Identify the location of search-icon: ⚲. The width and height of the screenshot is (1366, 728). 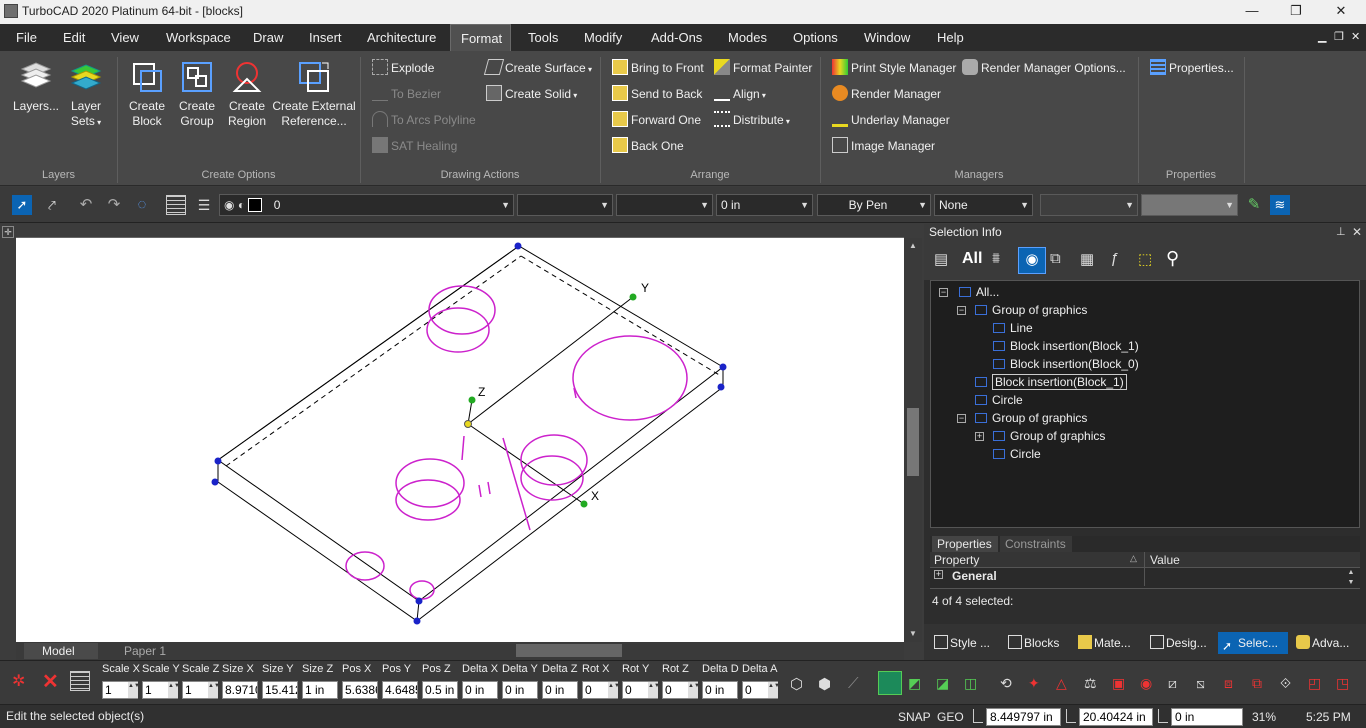
(1172, 258).